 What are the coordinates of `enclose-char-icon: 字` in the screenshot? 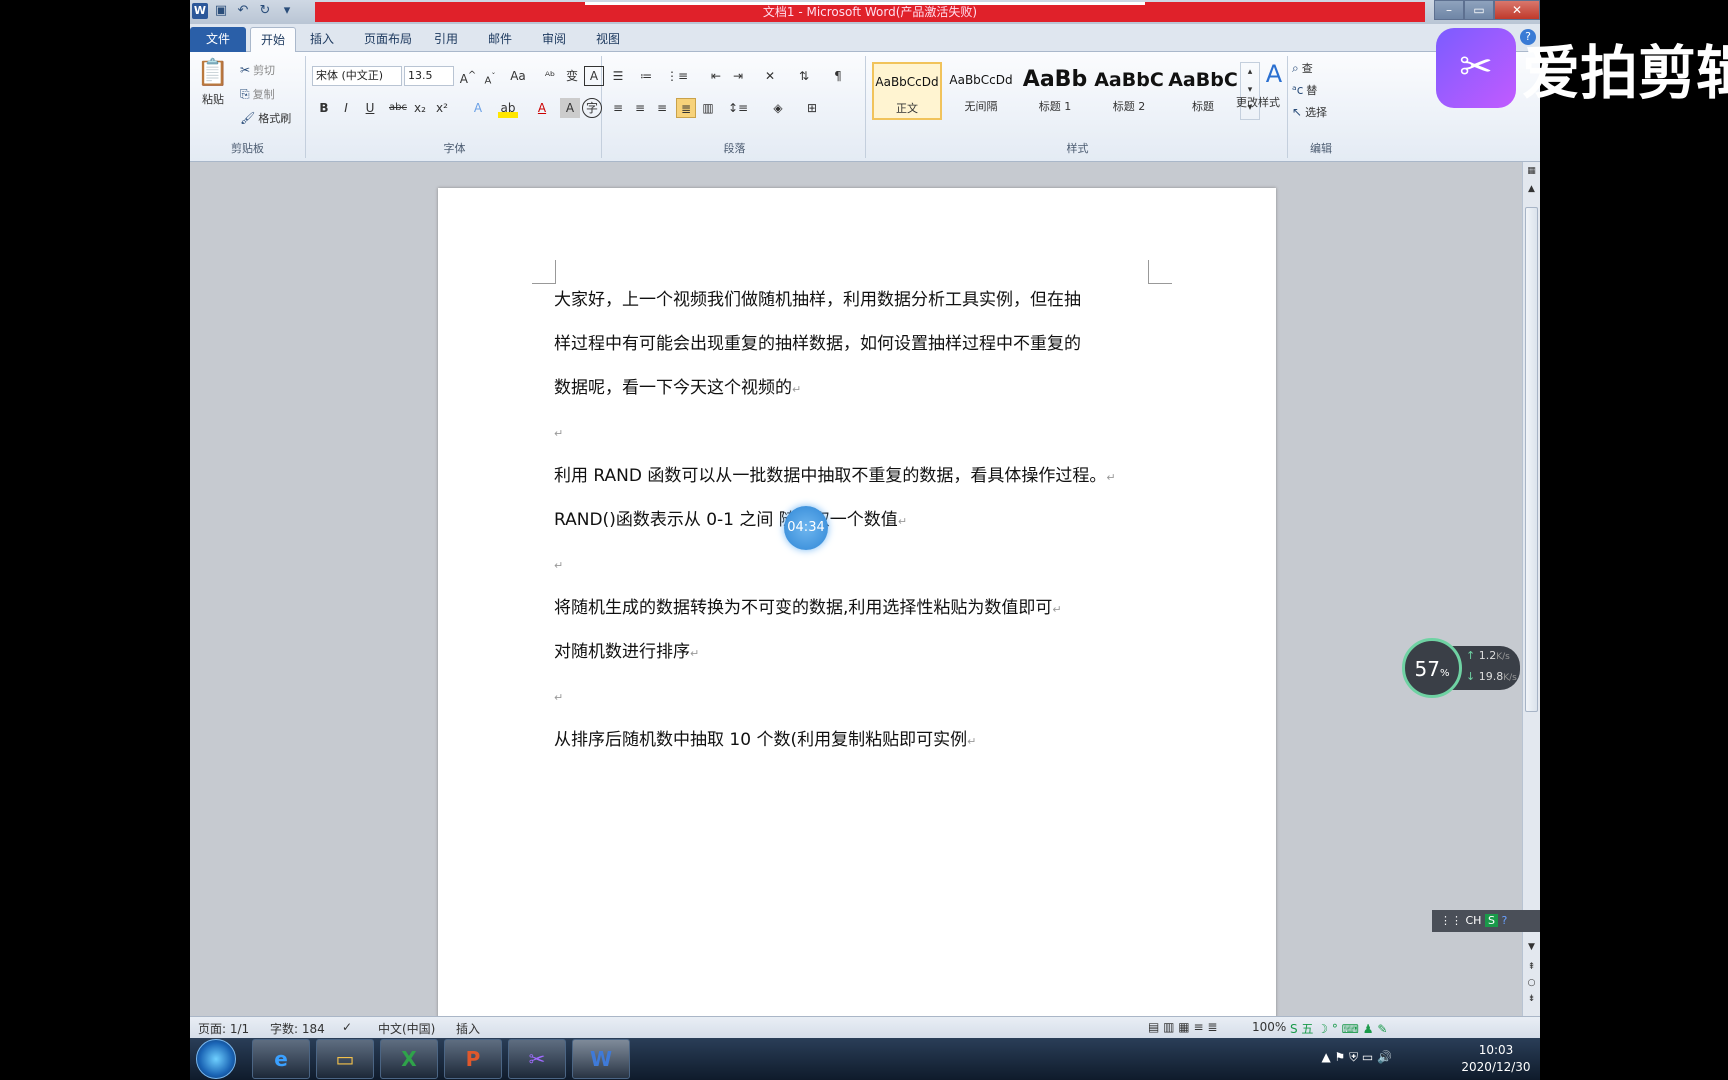 It's located at (592, 108).